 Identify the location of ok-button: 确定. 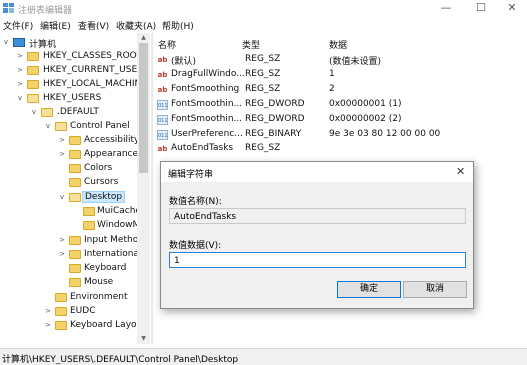
(369, 289).